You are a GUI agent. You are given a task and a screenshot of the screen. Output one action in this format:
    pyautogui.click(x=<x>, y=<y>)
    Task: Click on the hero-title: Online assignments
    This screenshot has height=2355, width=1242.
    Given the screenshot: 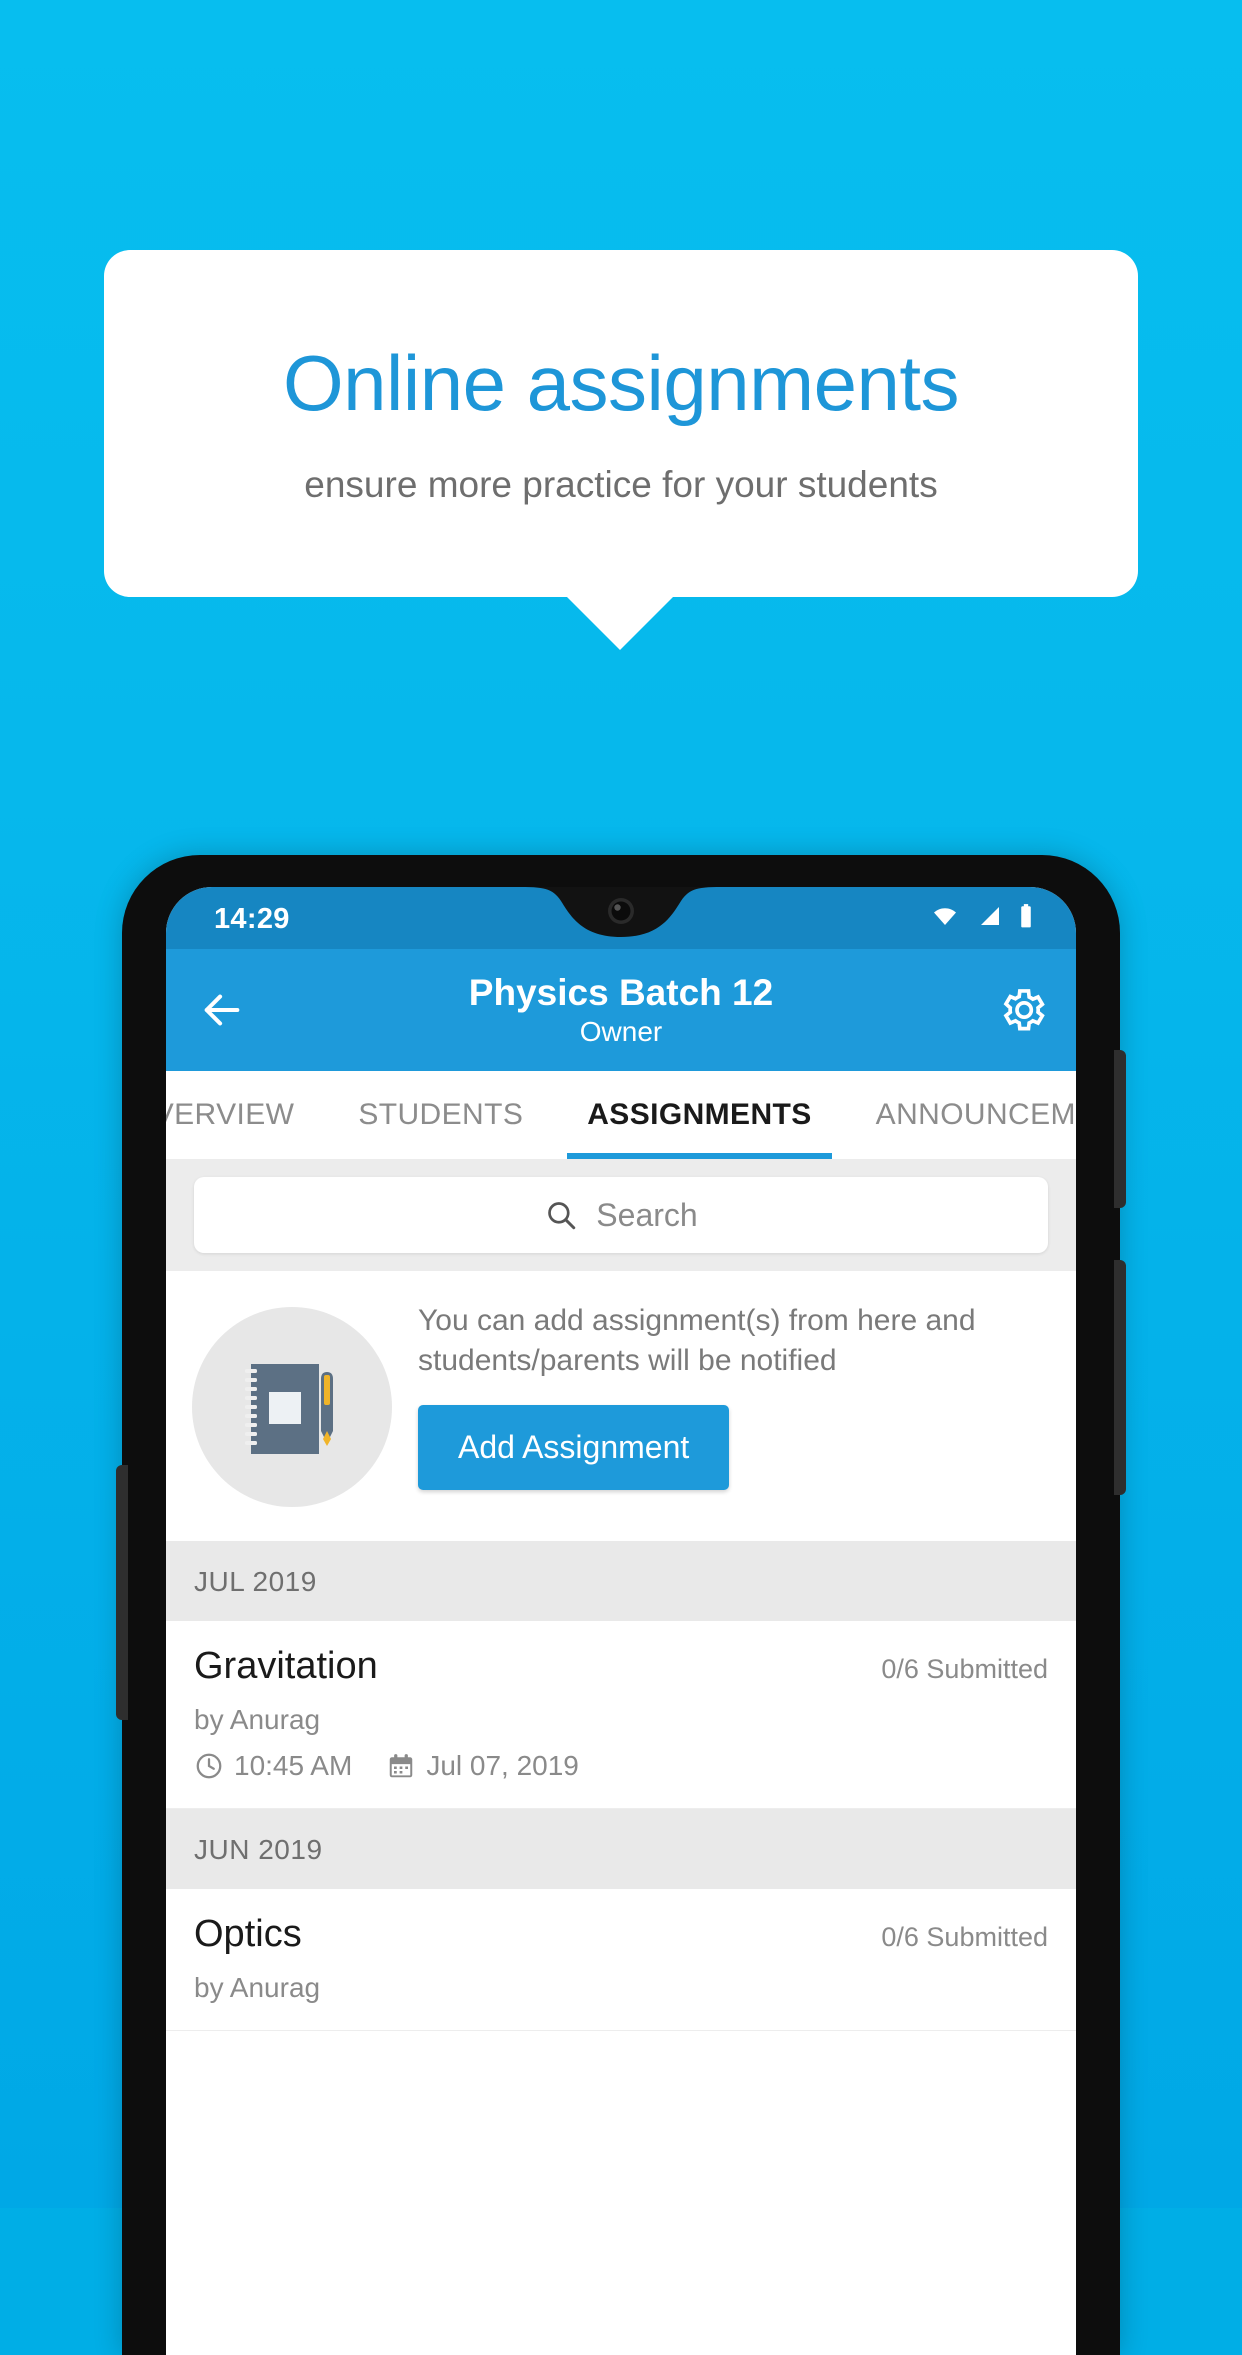 What is the action you would take?
    pyautogui.click(x=621, y=383)
    